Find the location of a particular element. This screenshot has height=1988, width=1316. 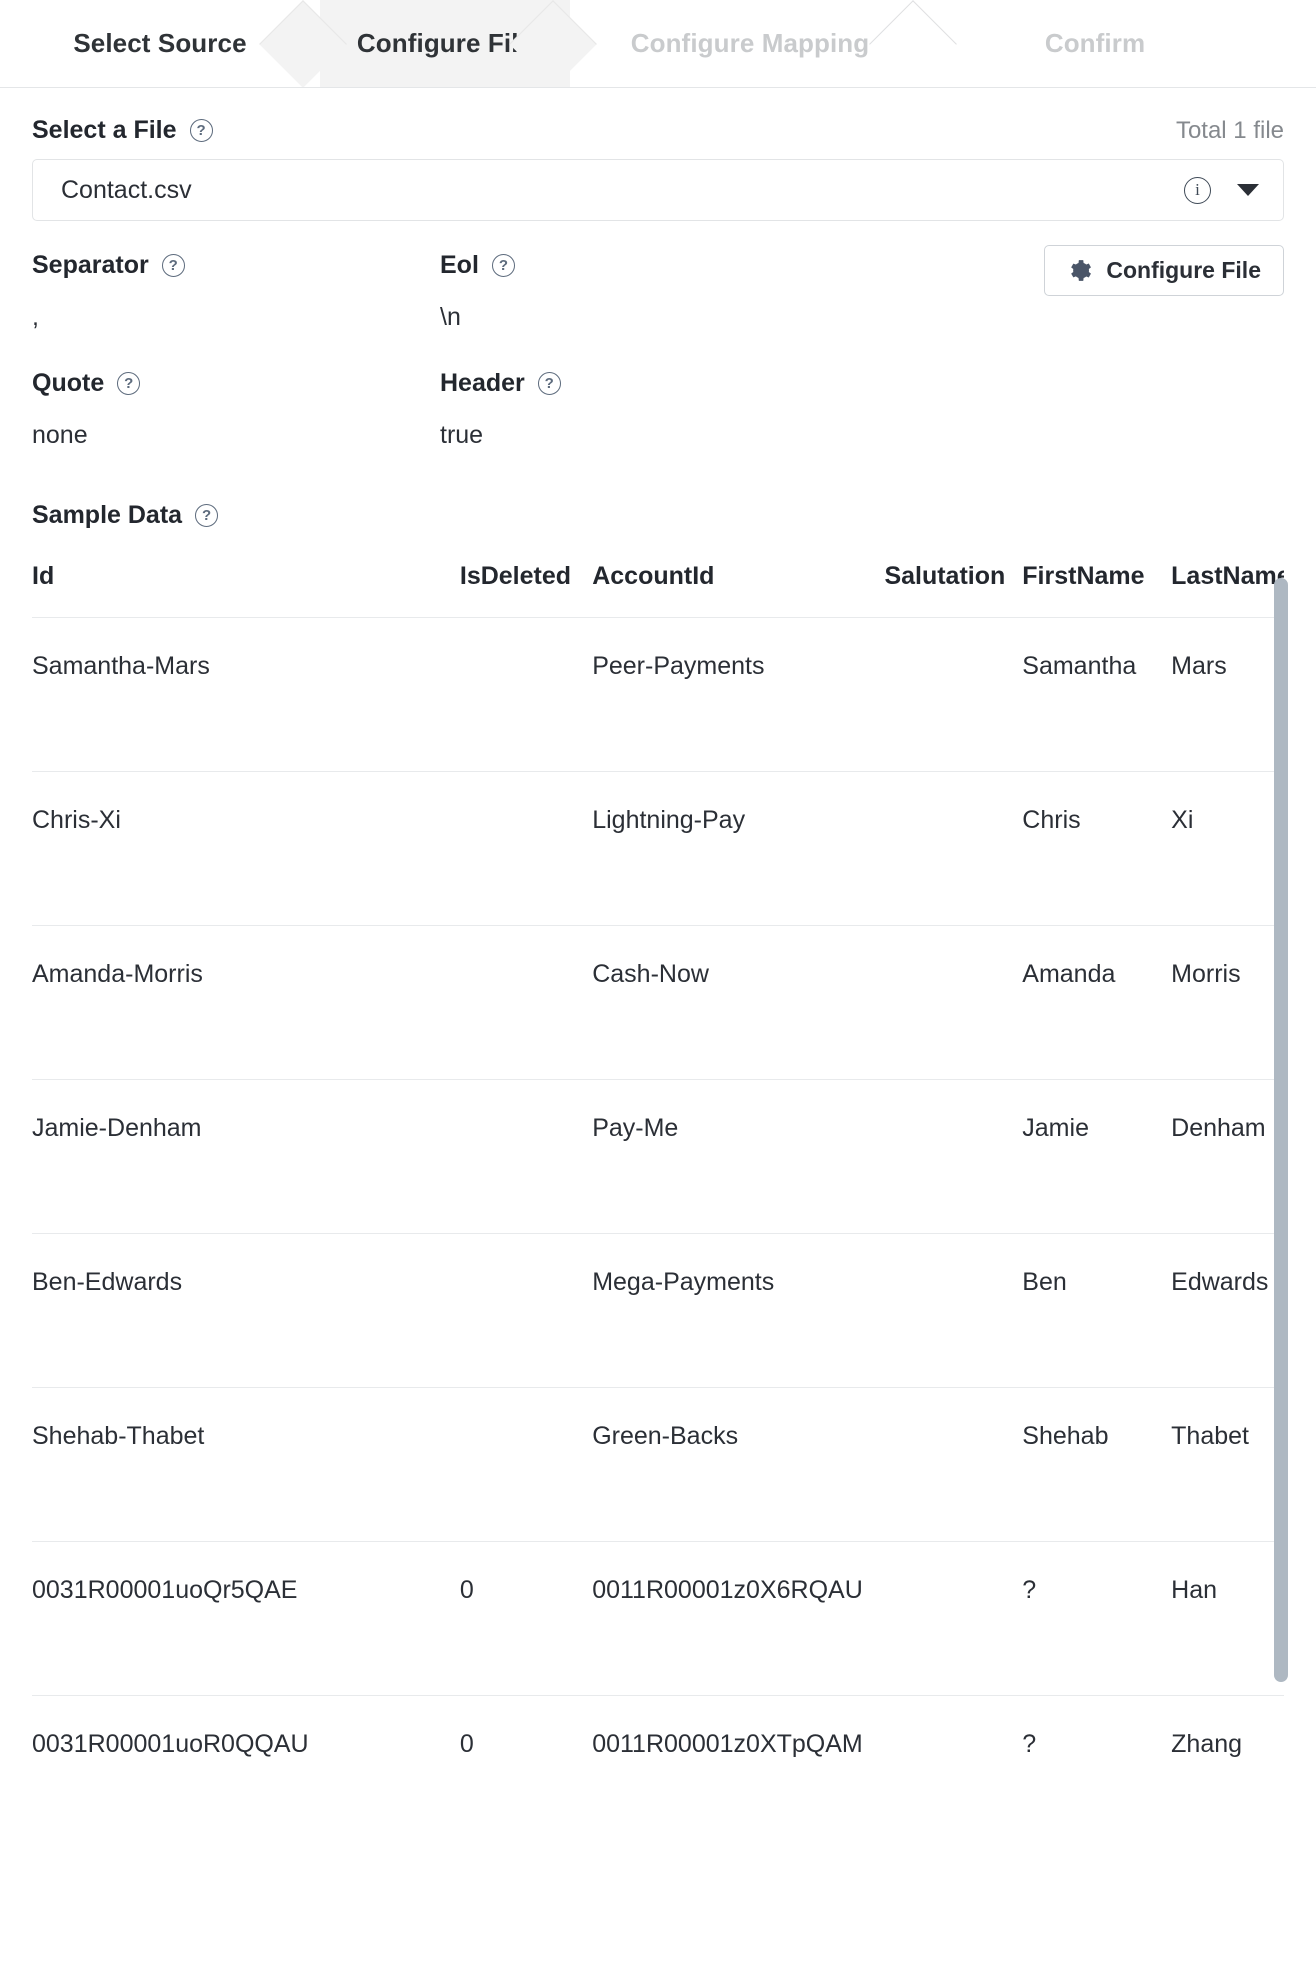

cell-lastname: Denham is located at coordinates (1227, 1156).